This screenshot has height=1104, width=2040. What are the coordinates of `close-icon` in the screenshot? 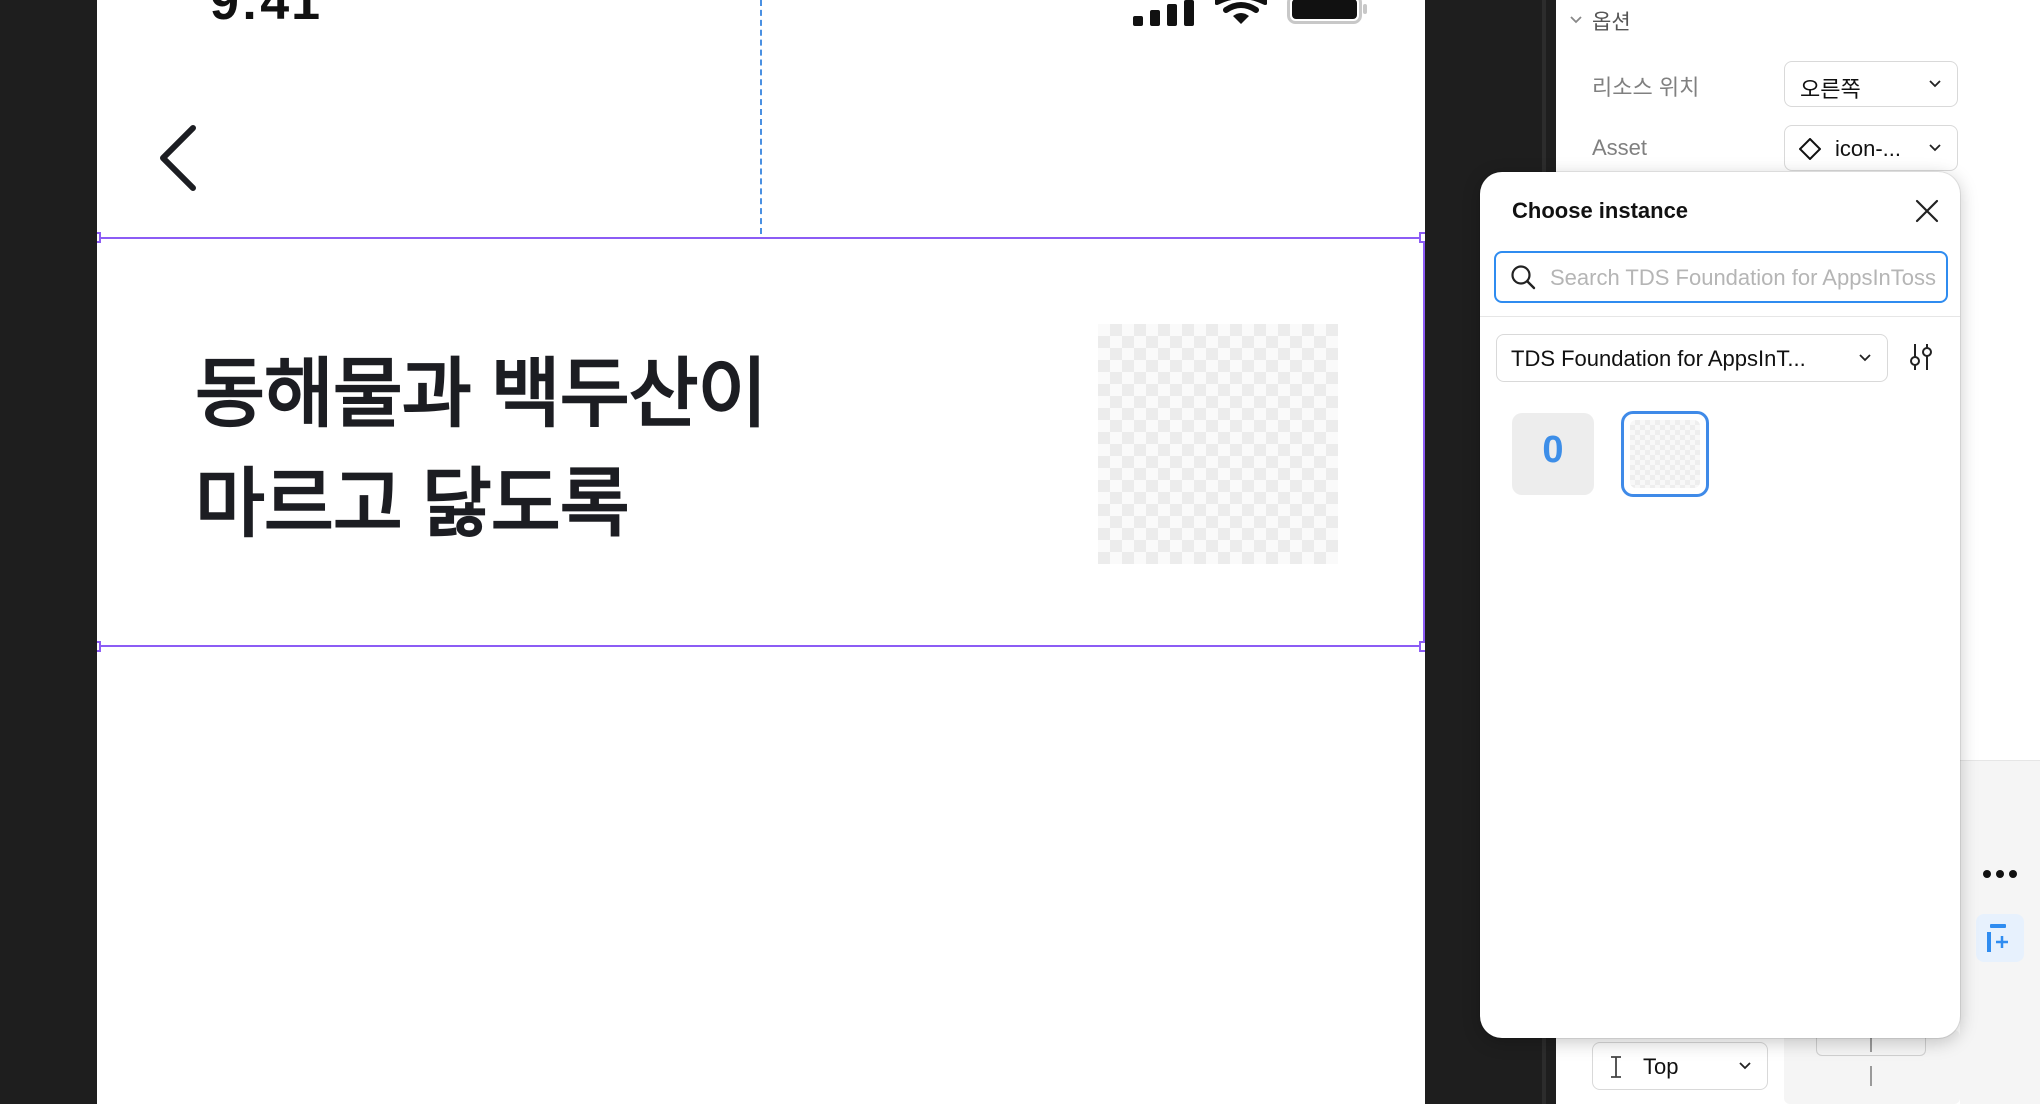 It's located at (1927, 211).